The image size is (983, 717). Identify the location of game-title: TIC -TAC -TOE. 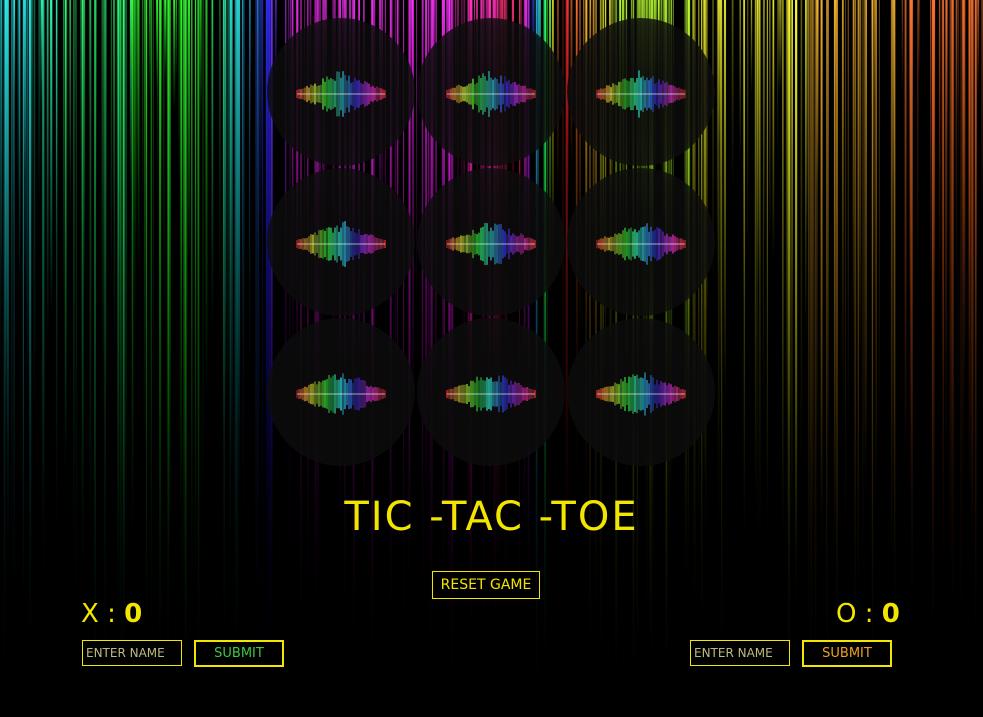
(491, 517).